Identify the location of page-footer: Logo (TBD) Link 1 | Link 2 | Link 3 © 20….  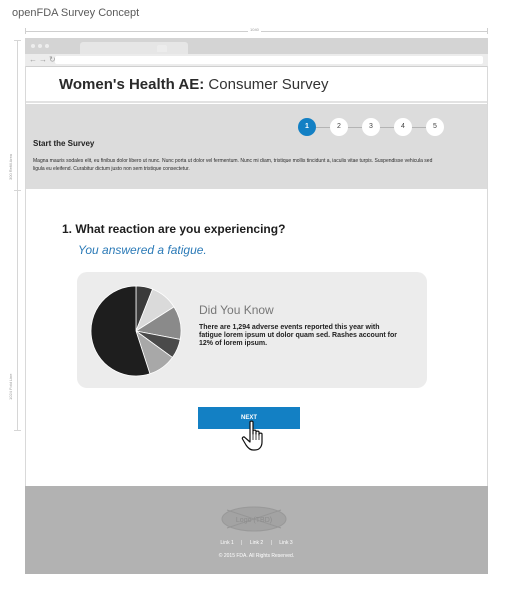
(256, 530).